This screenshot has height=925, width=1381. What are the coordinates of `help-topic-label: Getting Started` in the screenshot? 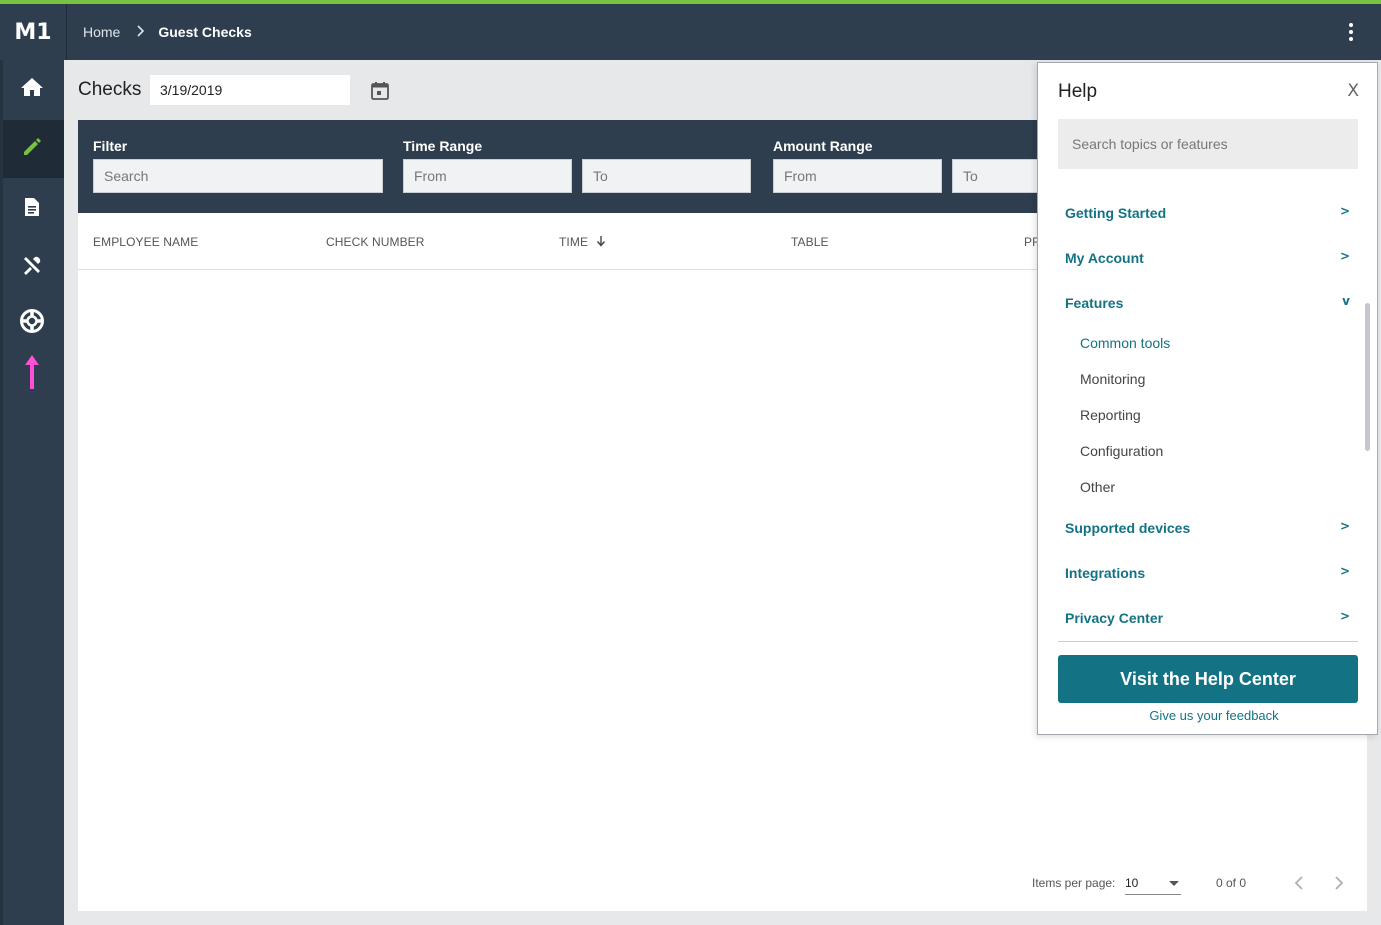 It's located at (1116, 213).